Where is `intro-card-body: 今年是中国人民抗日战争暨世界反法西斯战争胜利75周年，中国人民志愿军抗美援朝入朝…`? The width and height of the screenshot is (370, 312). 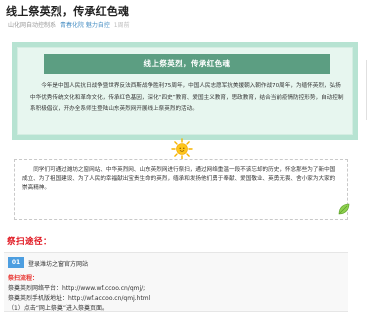
intro-card-body: 今年是中国人民抗日战争暨世界反法西斯战争胜利75周年，中国人民志愿军抗美援朝入朝… is located at coordinates (187, 97).